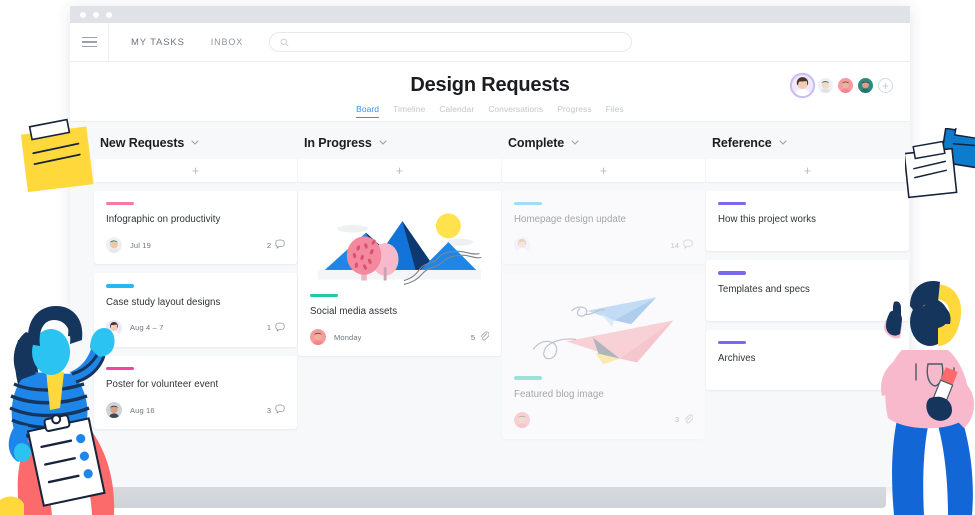  What do you see at coordinates (163, 220) in the screenshot?
I see `card-title: Infographic on productivity` at bounding box center [163, 220].